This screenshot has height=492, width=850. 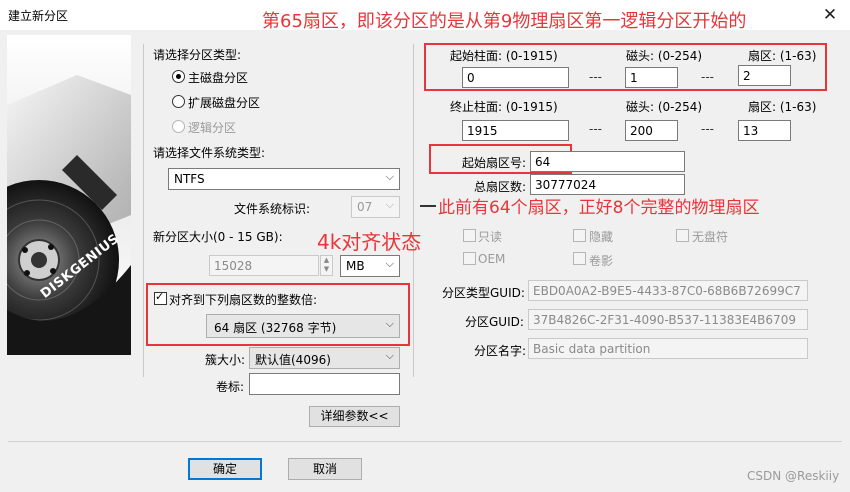 What do you see at coordinates (651, 77) in the screenshot?
I see `start-head-input: 1` at bounding box center [651, 77].